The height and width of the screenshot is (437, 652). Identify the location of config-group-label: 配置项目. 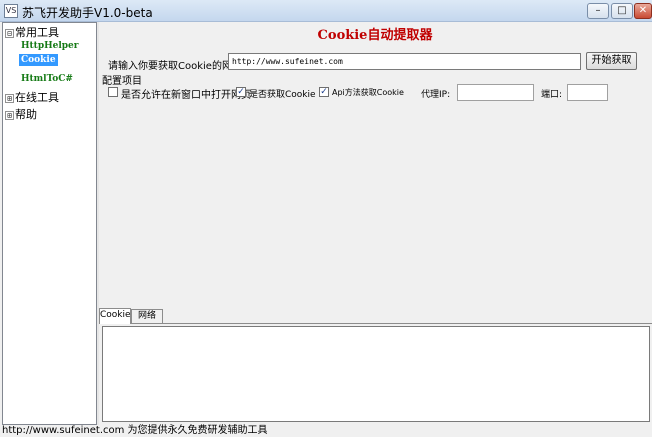
(122, 81).